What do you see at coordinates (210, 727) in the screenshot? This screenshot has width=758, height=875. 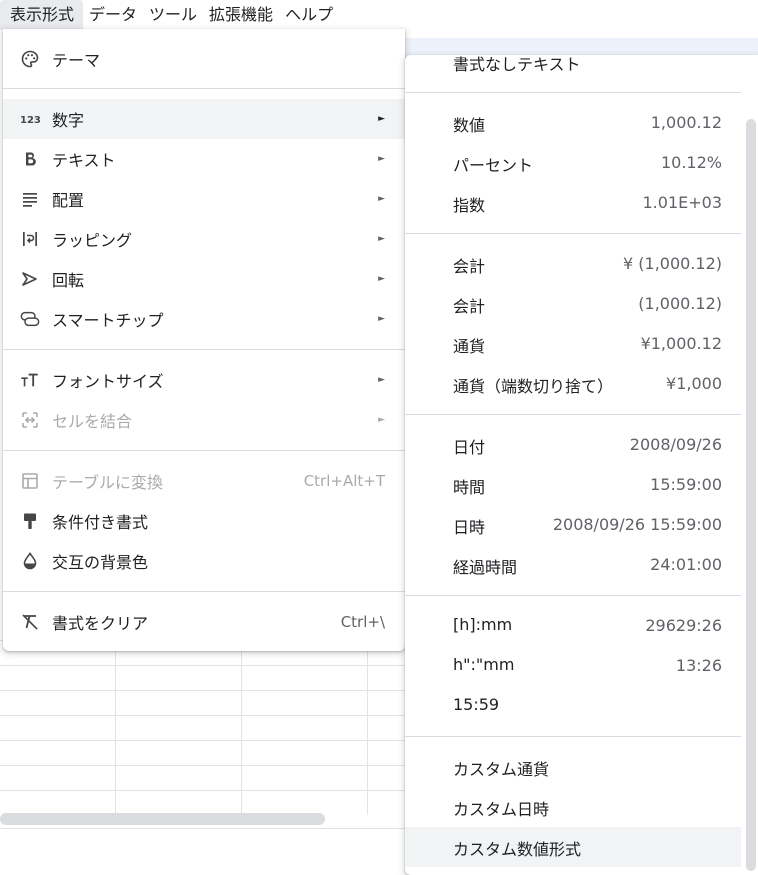 I see `cell-grid` at bounding box center [210, 727].